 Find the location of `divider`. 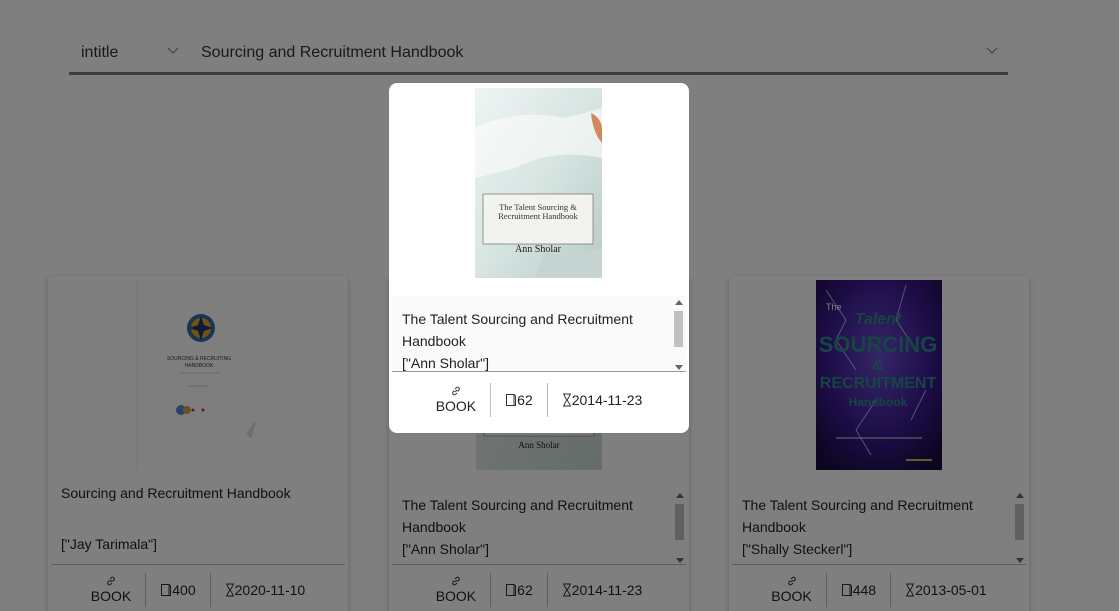

divider is located at coordinates (539, 371).